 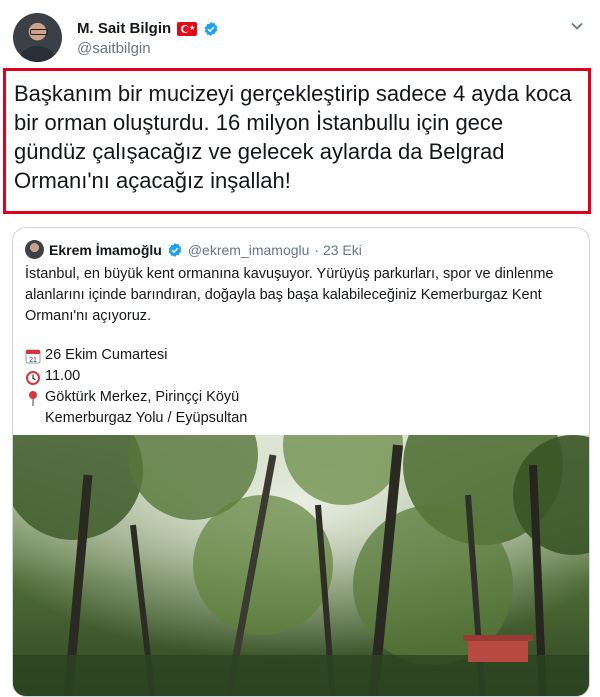 I want to click on calendar-icon: 21, so click(x=33, y=356).